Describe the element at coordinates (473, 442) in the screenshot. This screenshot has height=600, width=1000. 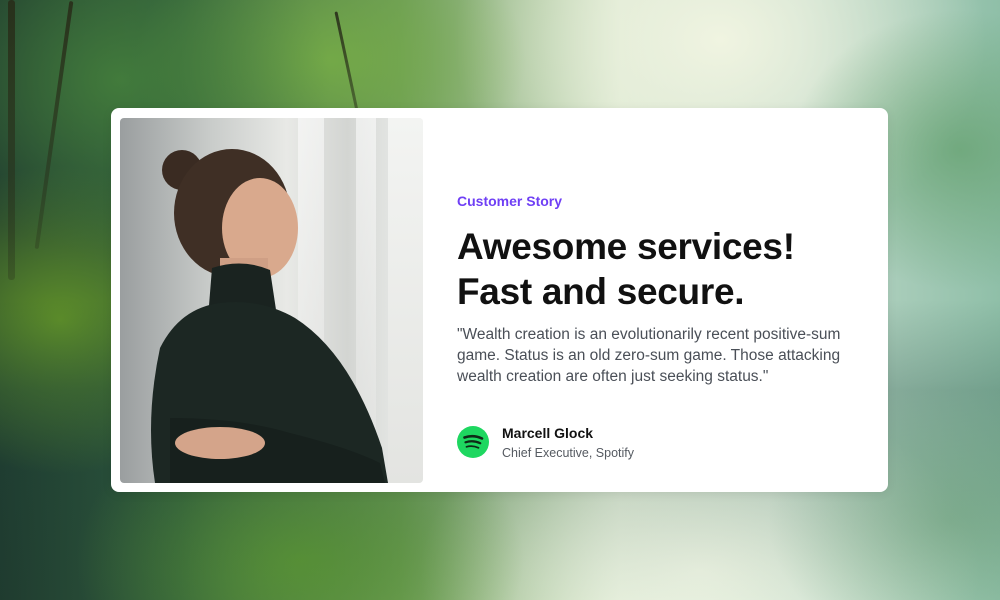
I see `spotify-logo-icon` at that location.